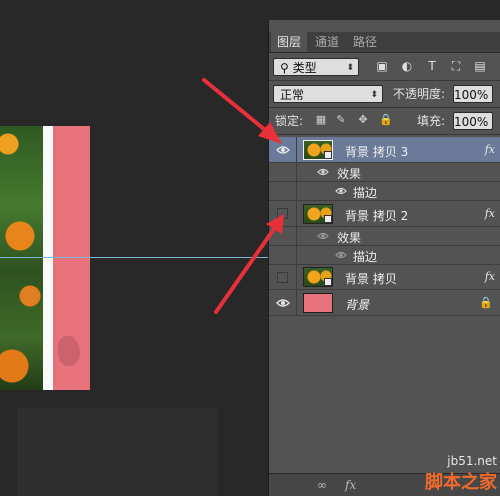  I want to click on add-style-icon: fx, so click(350, 485).